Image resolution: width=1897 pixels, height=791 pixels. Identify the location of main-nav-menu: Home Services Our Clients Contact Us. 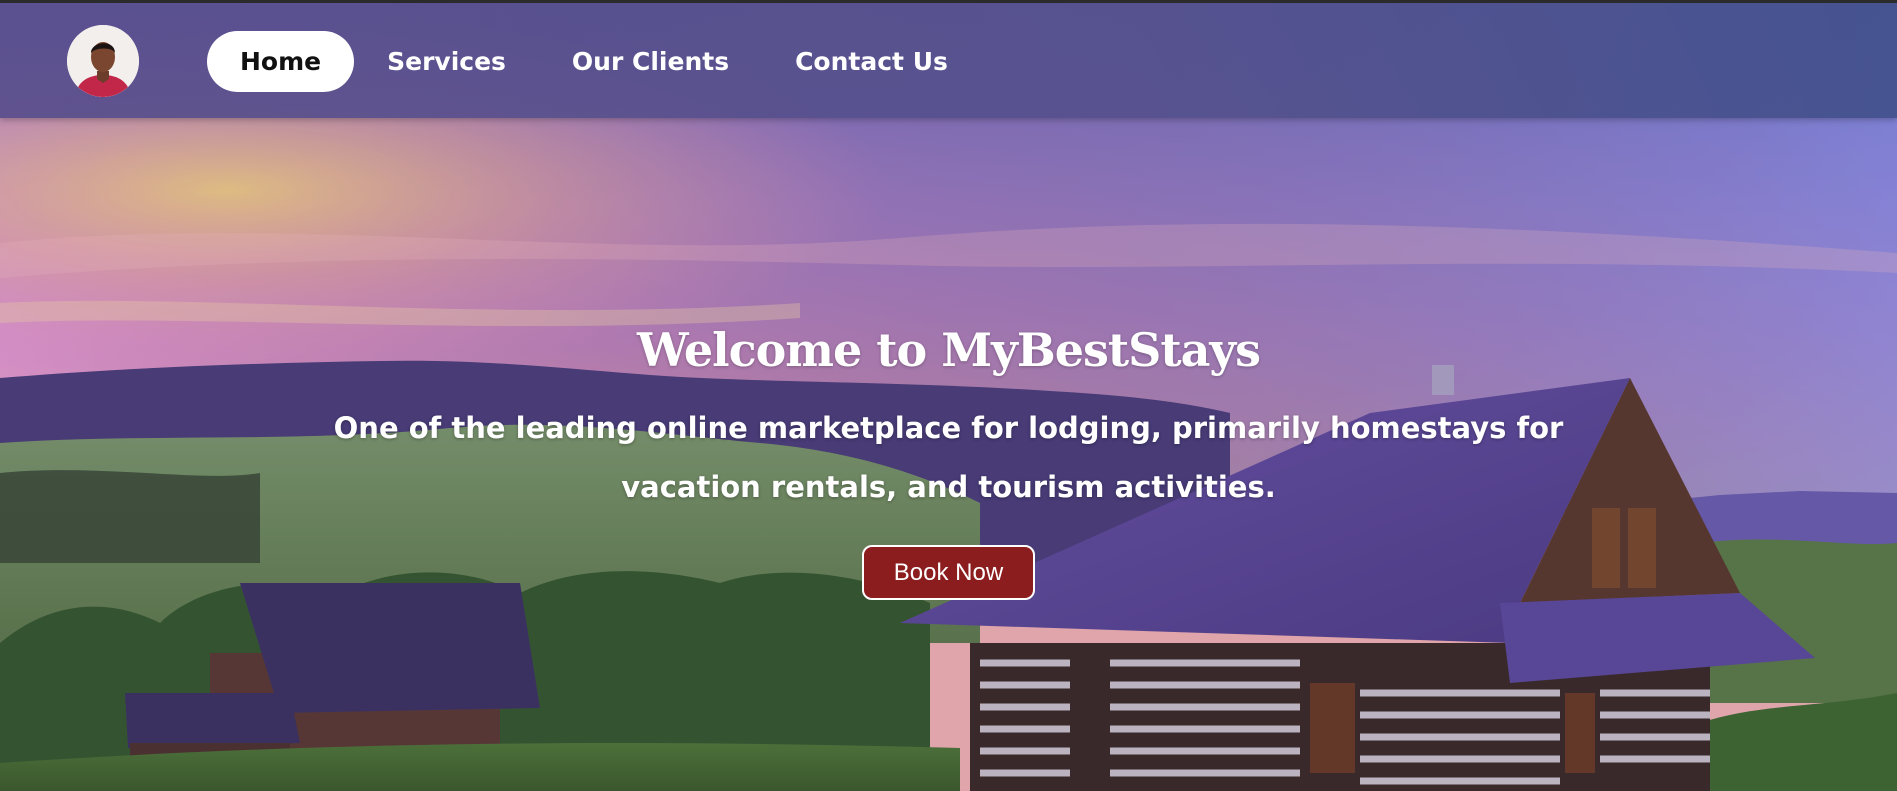
(594, 61).